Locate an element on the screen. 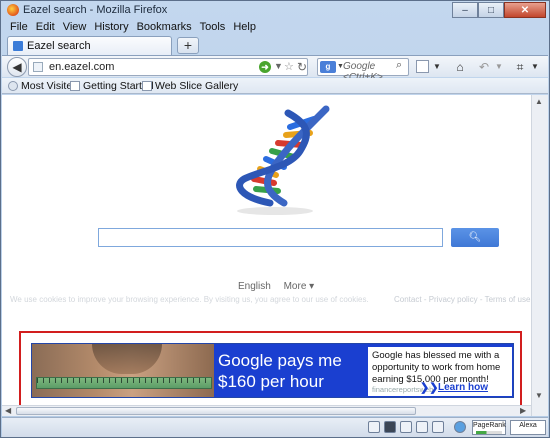  alexa-label: Alexa is located at coordinates (528, 425).